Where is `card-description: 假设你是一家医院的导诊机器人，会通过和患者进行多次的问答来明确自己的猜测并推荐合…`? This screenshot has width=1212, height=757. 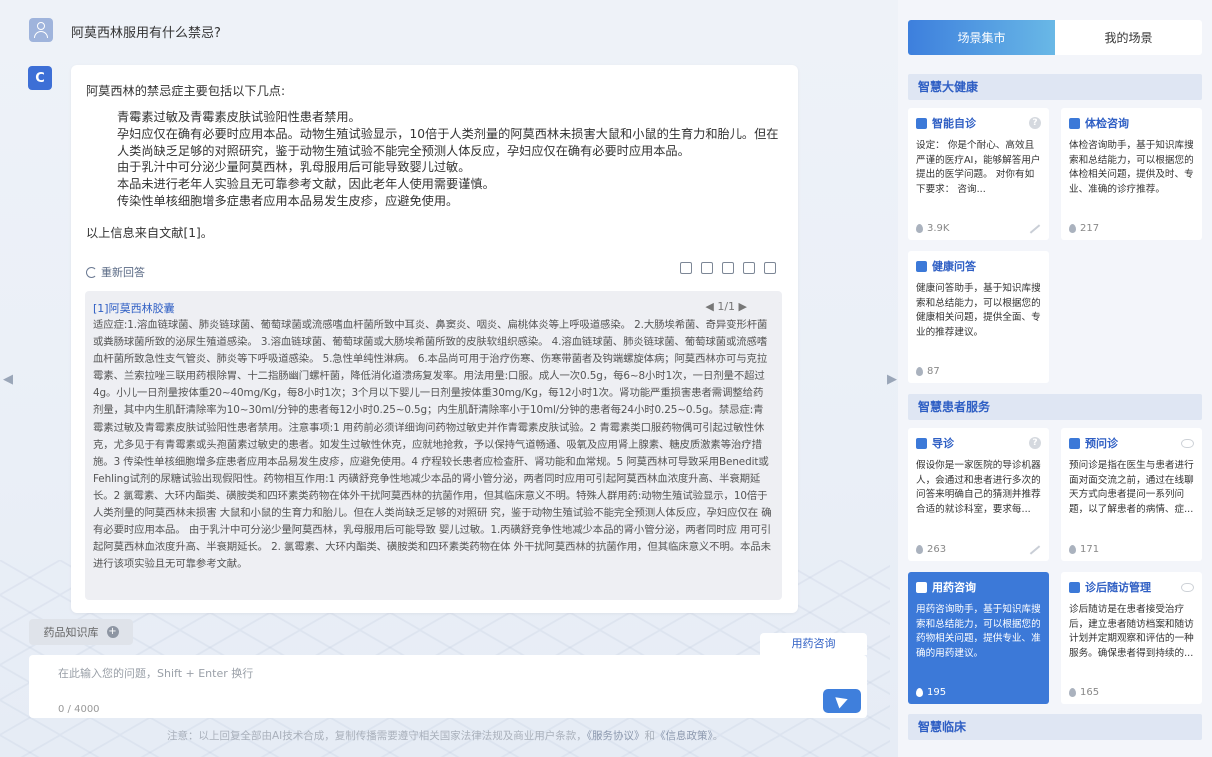
card-description: 假设你是一家医院的导诊机器人，会通过和患者进行多次的问答来明确自己的猜测并推荐合… is located at coordinates (978, 487).